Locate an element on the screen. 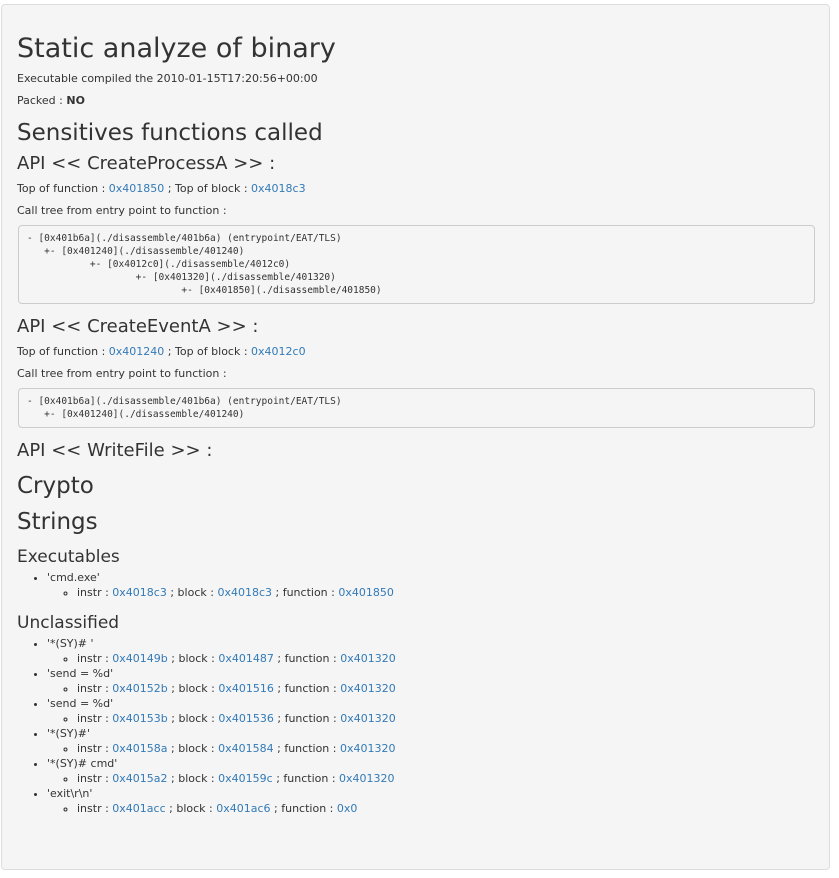 Image resolution: width=839 pixels, height=878 pixels. instr-link: 0x40149b is located at coordinates (139, 658).